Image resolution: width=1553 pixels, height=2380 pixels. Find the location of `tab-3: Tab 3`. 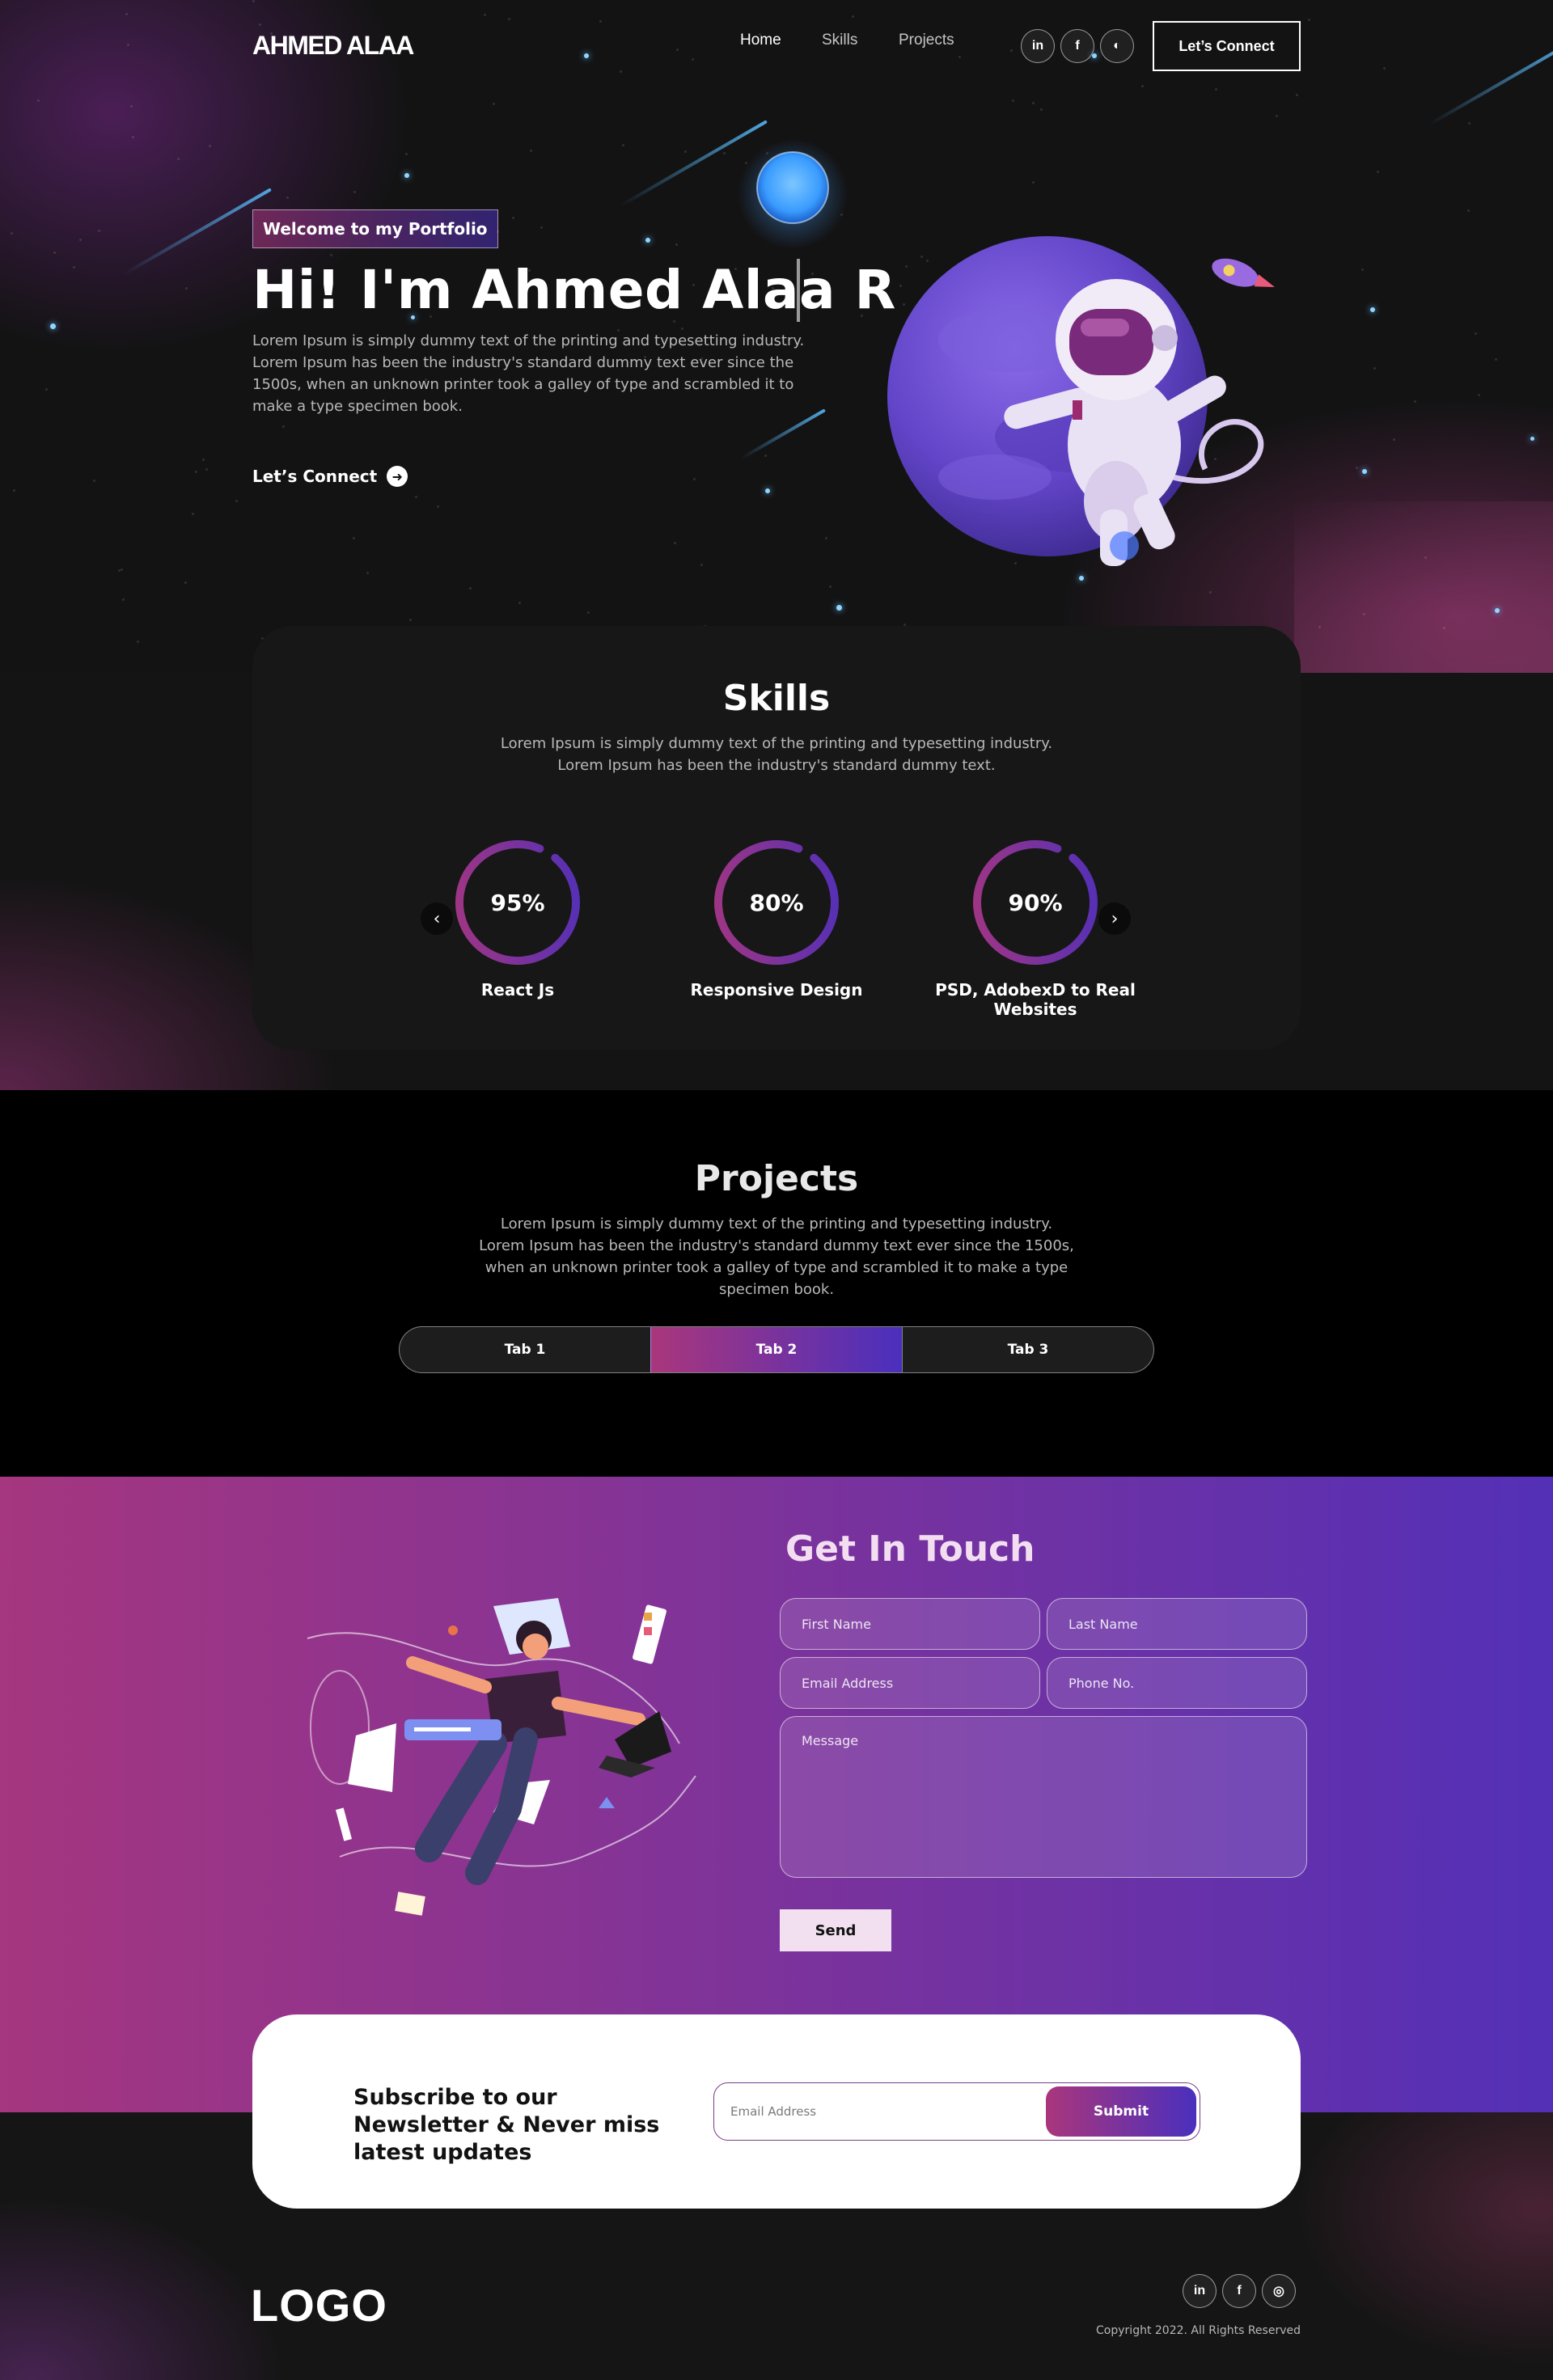

tab-3: Tab 3 is located at coordinates (1028, 1350).